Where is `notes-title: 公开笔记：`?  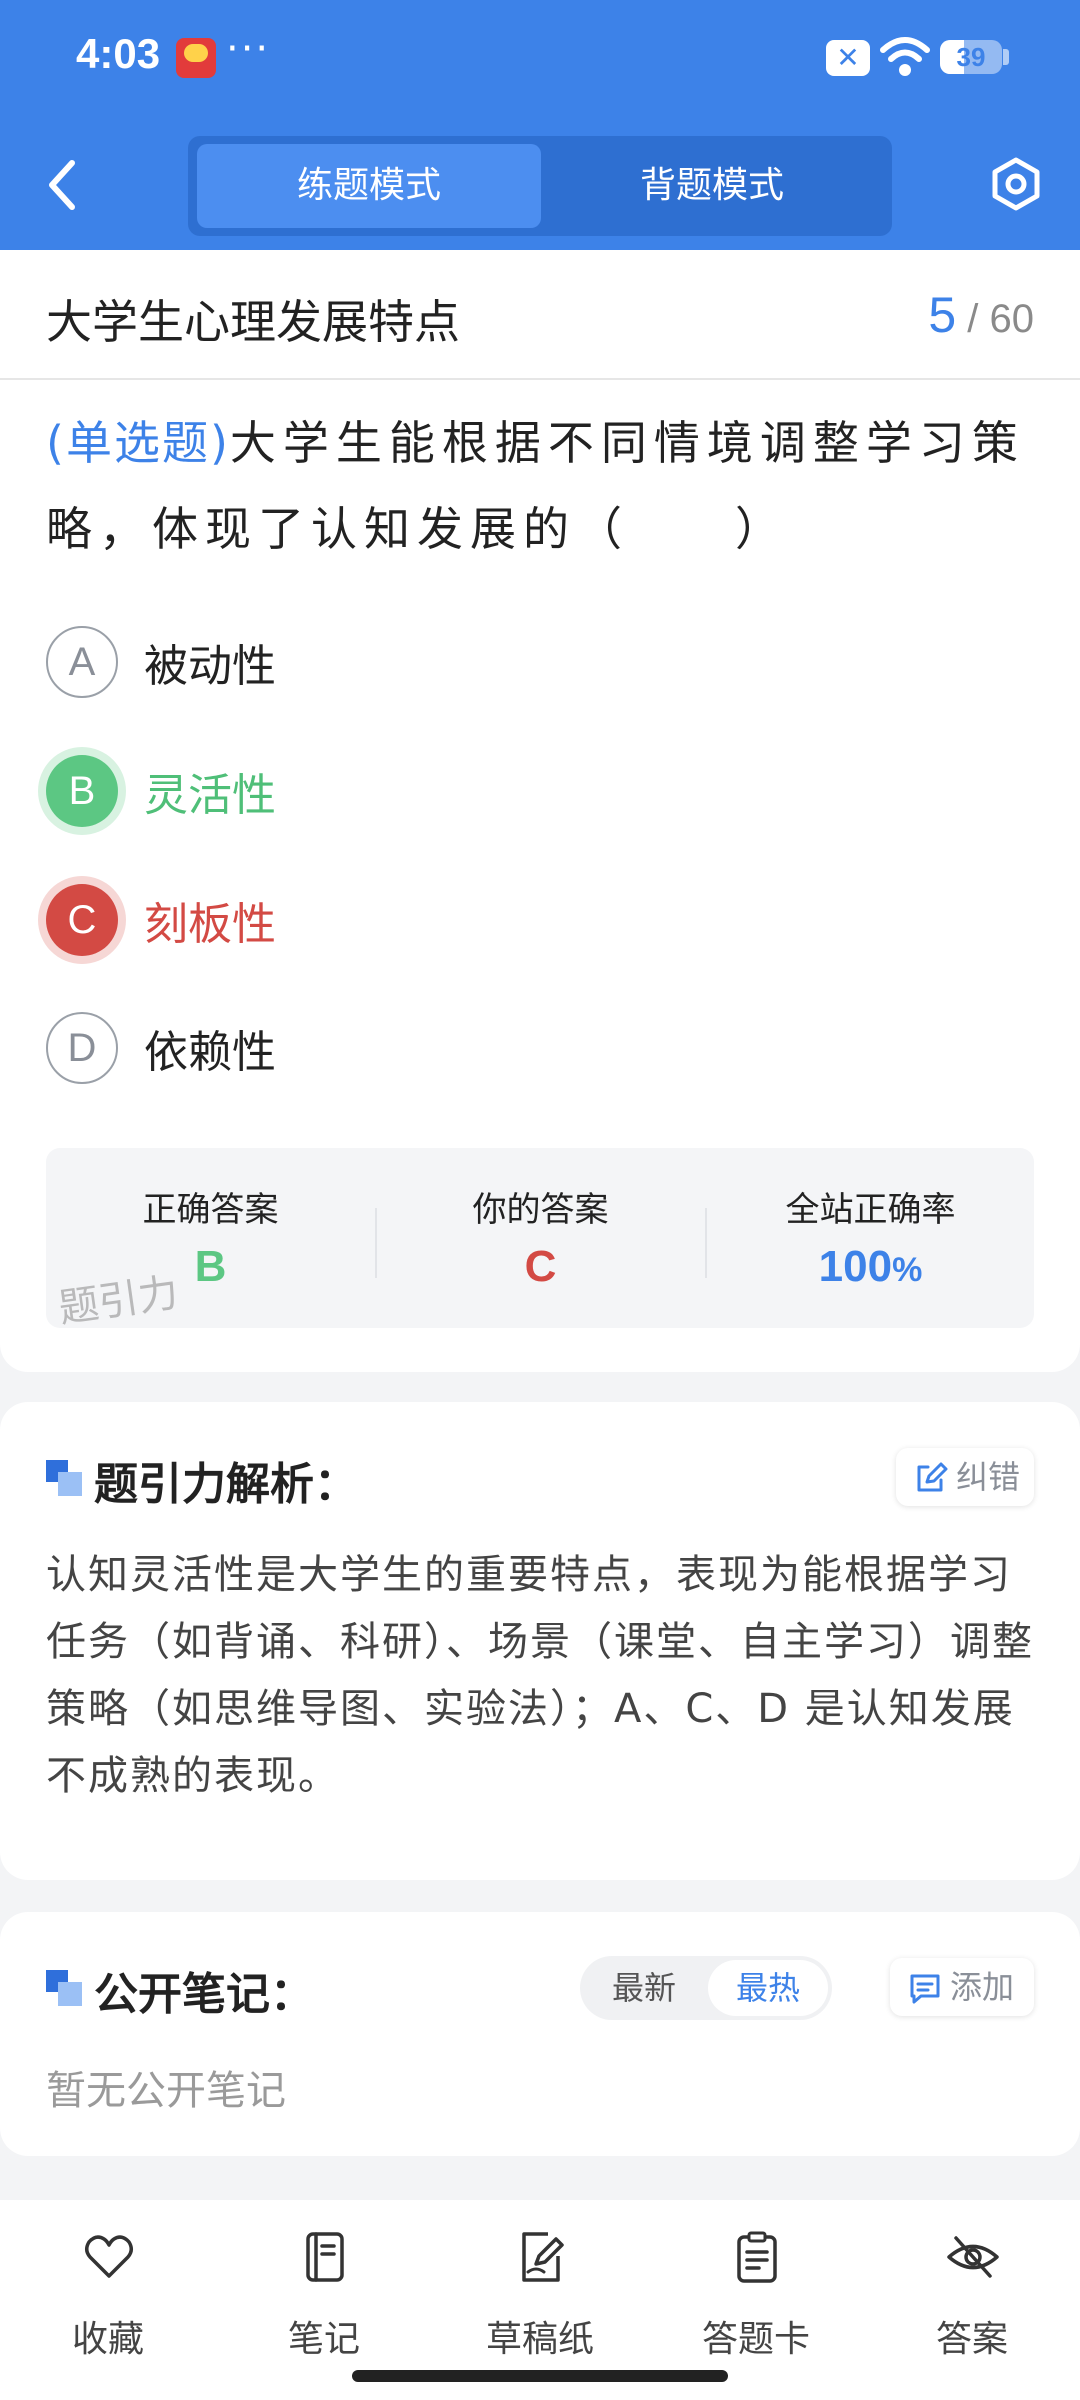 notes-title: 公开笔记： is located at coordinates (204, 1994).